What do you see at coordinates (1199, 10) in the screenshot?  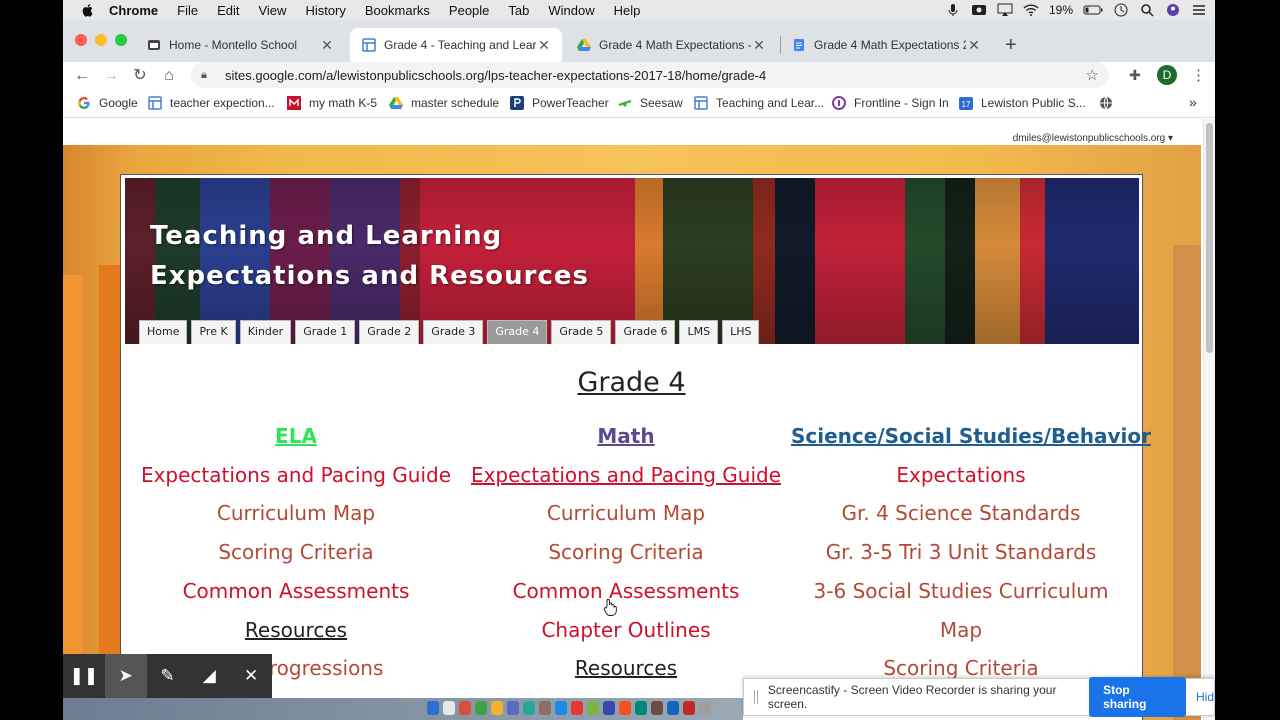 I see `notification-list-icon` at bounding box center [1199, 10].